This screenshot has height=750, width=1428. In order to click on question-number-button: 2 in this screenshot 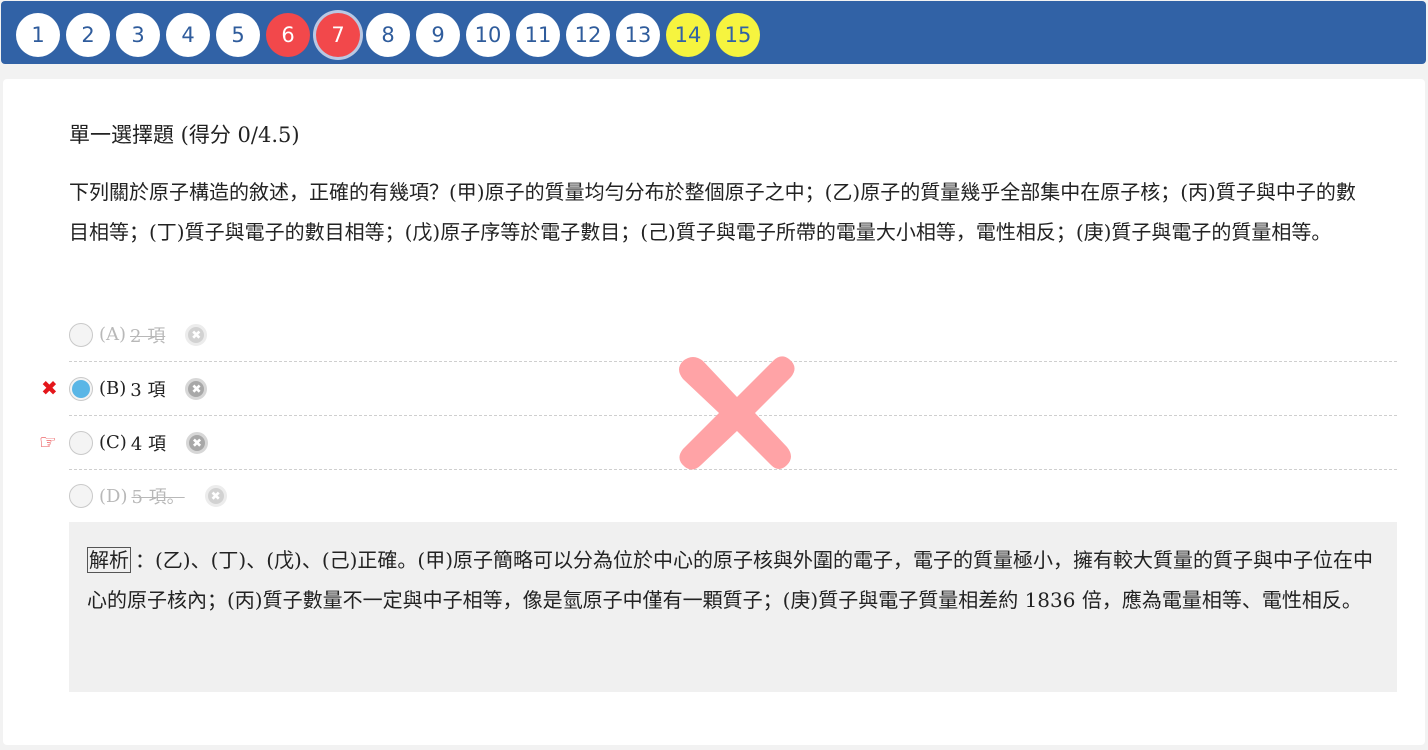, I will do `click(88, 35)`.